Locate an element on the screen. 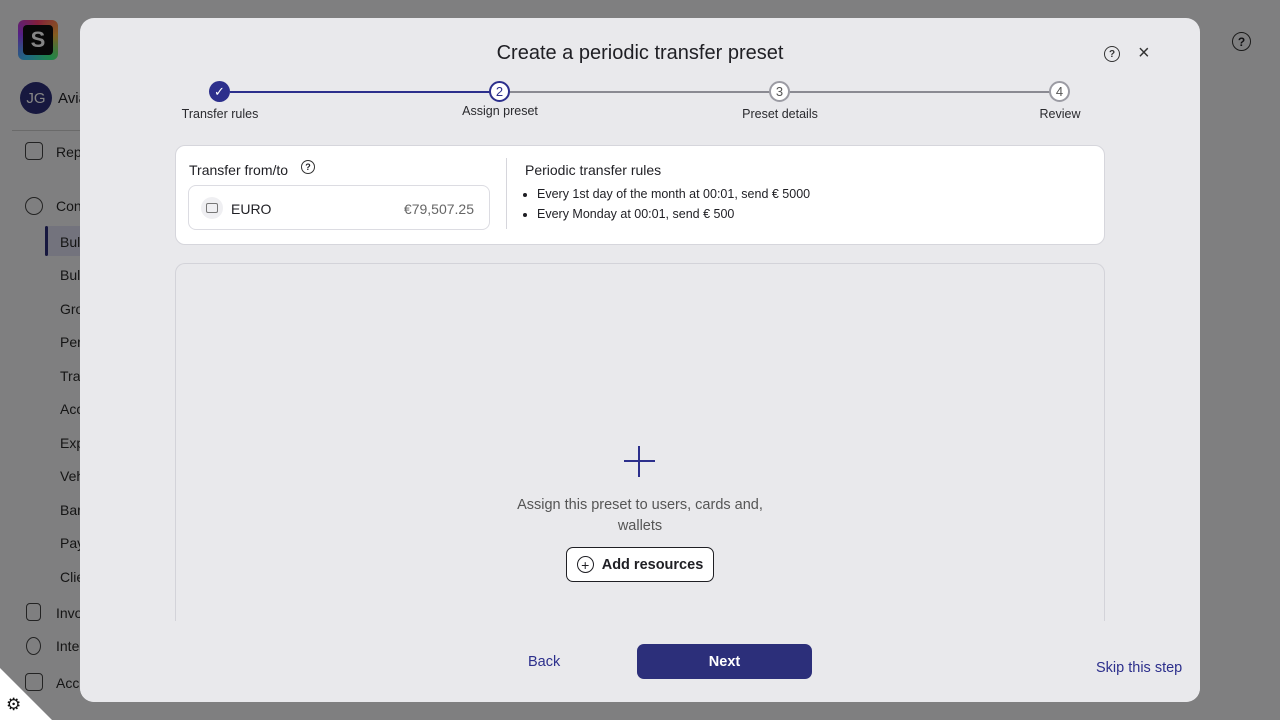 Image resolution: width=1280 pixels, height=720 pixels. close-icon: × is located at coordinates (1144, 53).